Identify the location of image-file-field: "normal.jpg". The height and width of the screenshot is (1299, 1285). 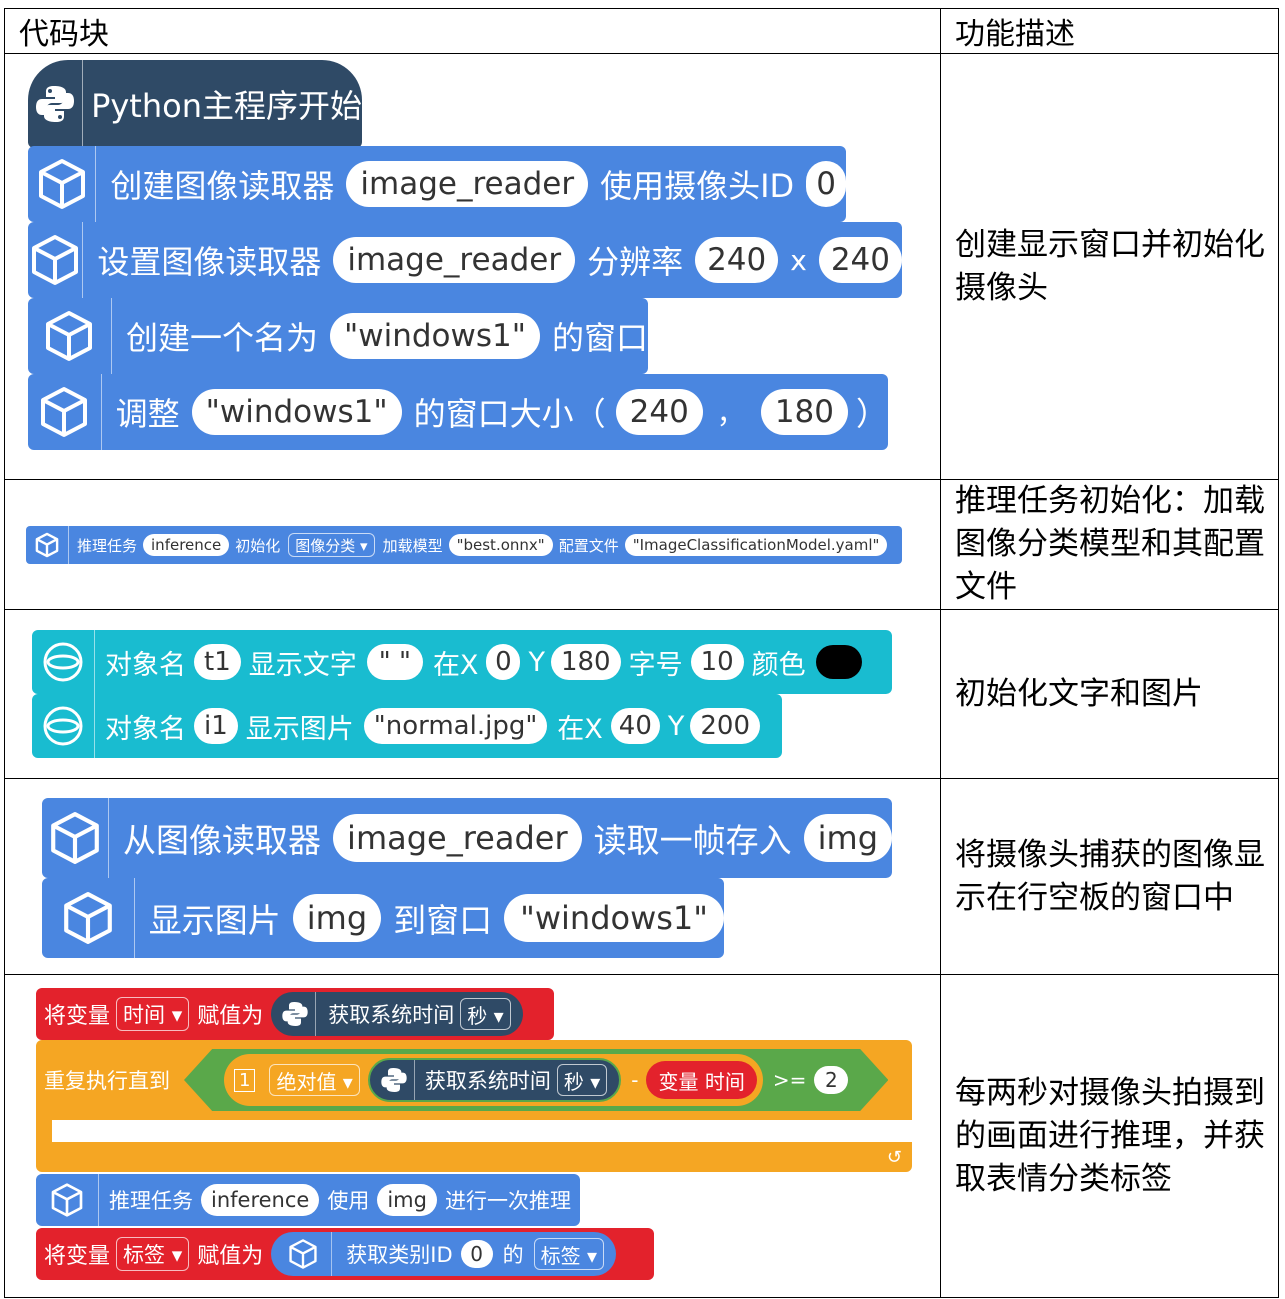
(455, 726).